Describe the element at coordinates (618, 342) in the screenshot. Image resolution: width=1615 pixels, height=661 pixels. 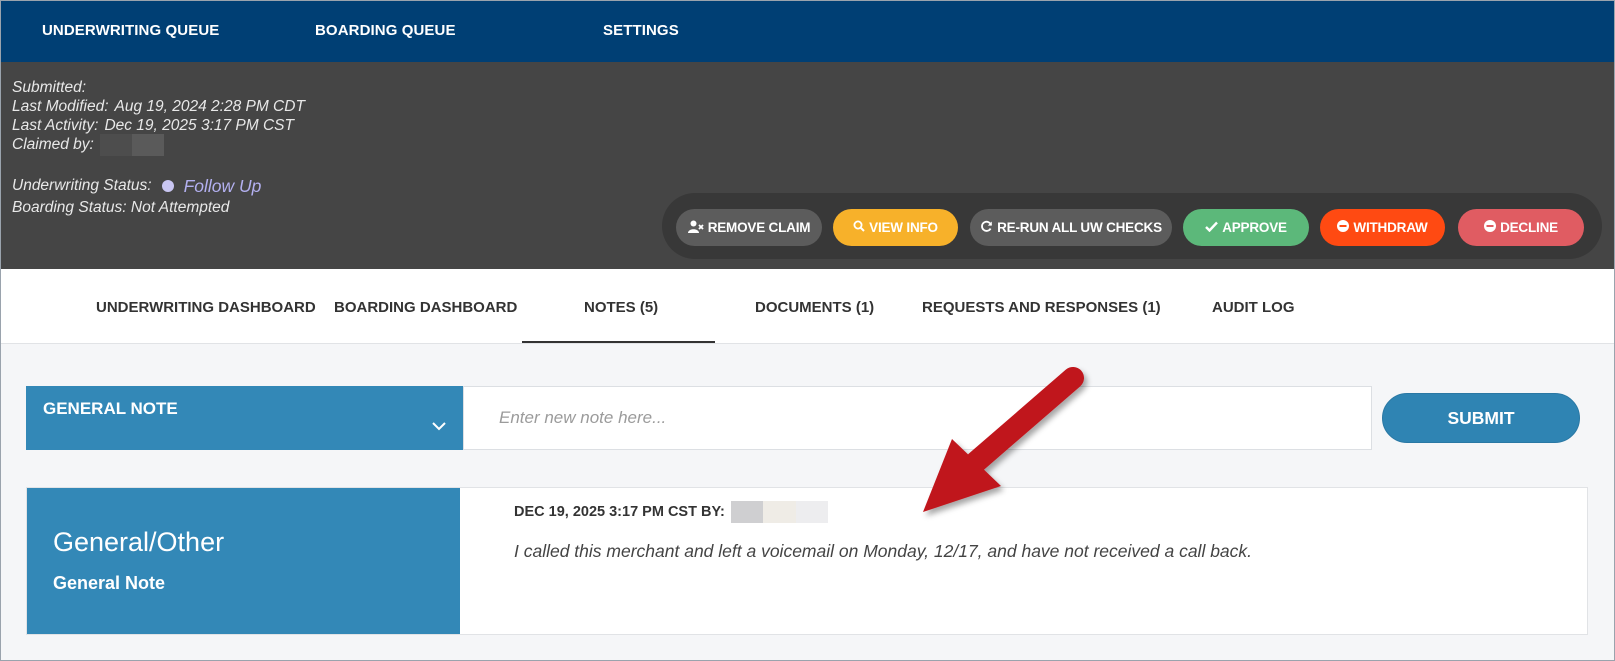
I see `active-tab-indicator` at that location.